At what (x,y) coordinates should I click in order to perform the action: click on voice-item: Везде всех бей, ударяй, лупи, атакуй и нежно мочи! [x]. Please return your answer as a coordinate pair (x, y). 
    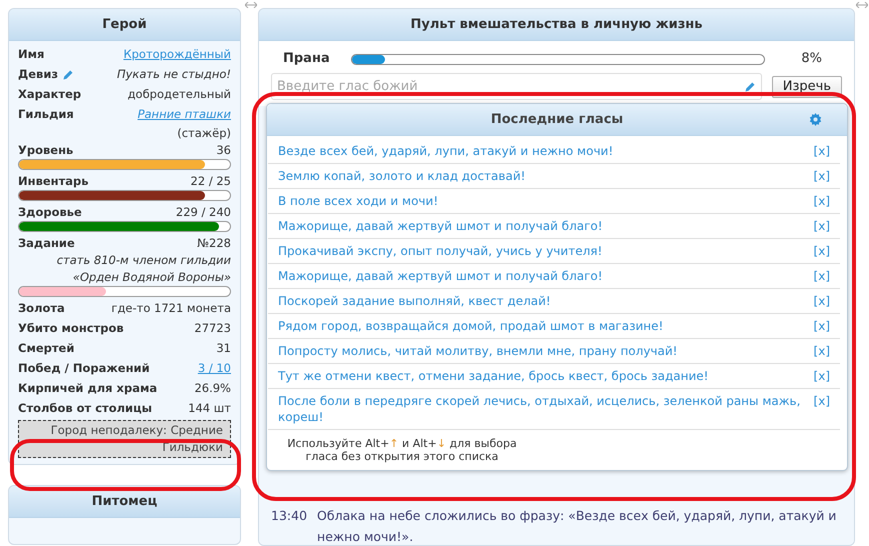
    Looking at the image, I should click on (554, 151).